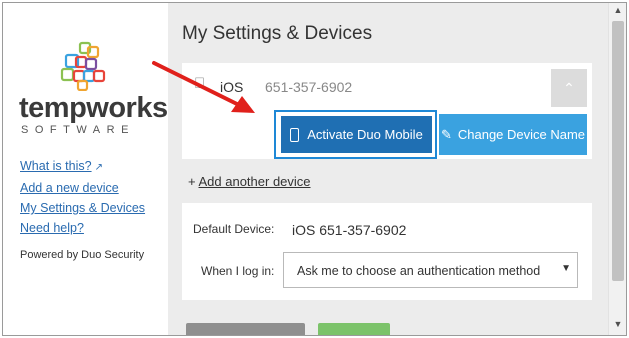 This screenshot has height=338, width=629. I want to click on page-title: My Settings & Devices, so click(277, 33).